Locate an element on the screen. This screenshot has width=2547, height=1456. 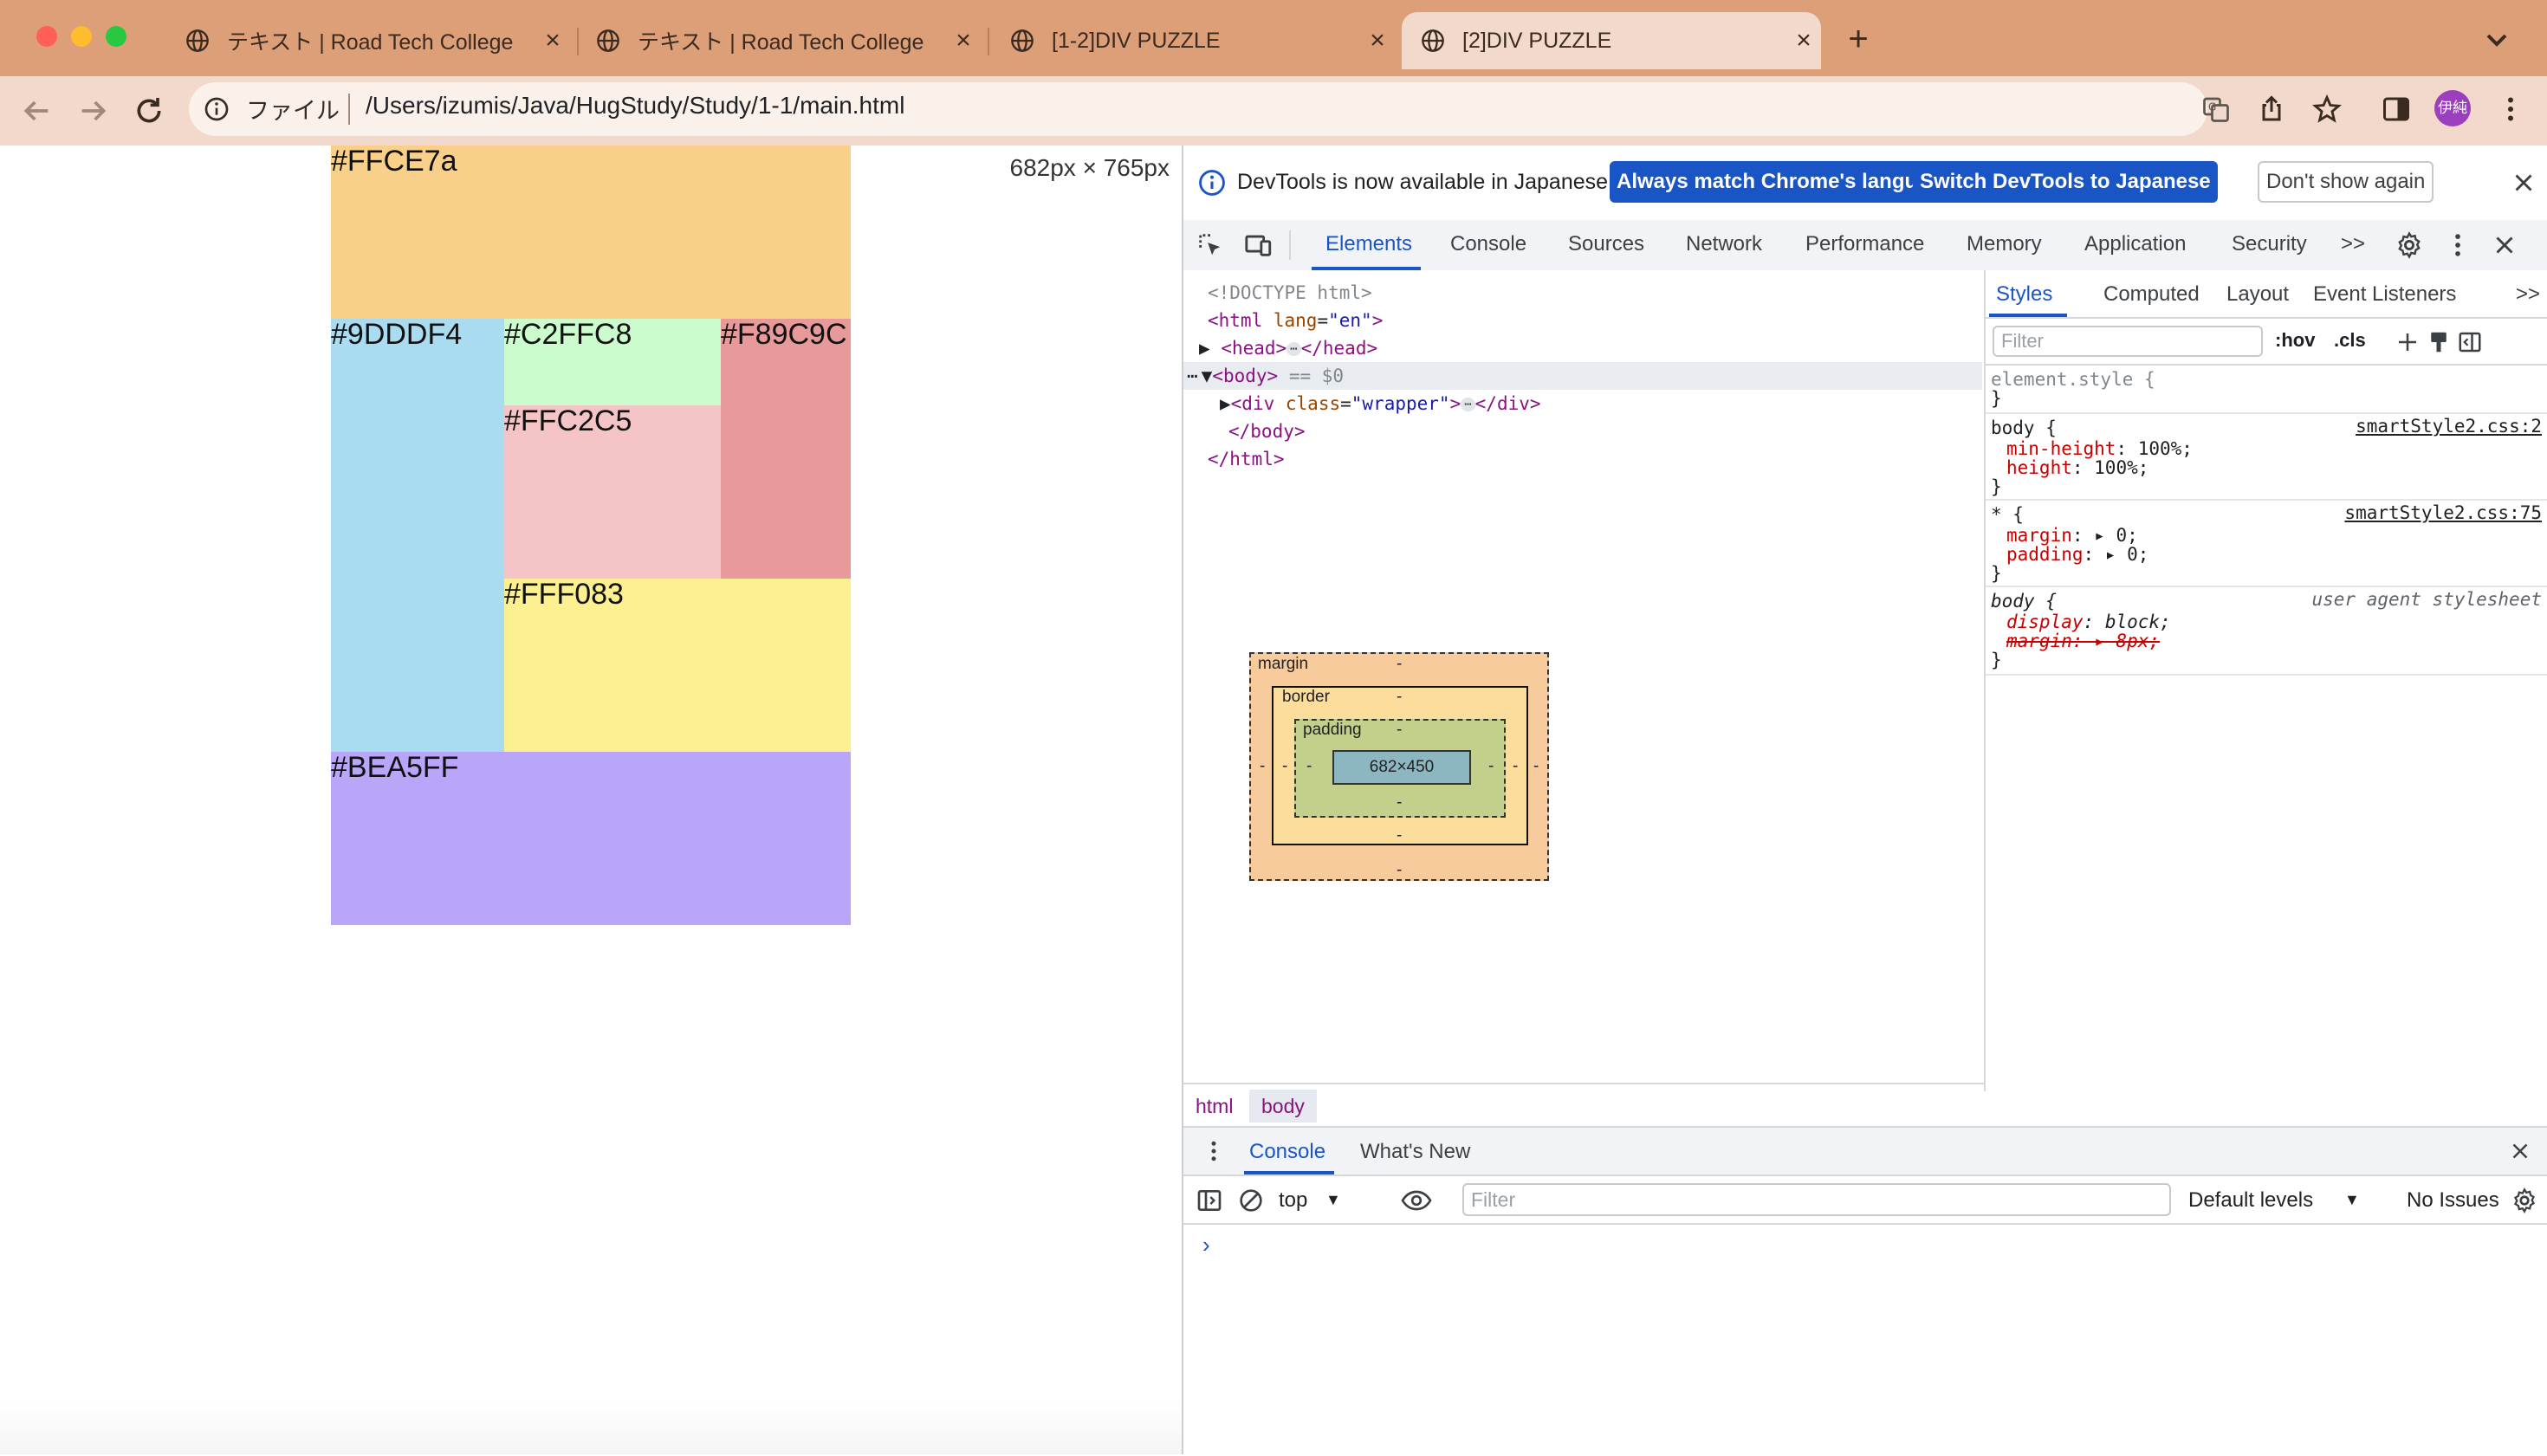
subtab-layout: Layout is located at coordinates (2257, 294).